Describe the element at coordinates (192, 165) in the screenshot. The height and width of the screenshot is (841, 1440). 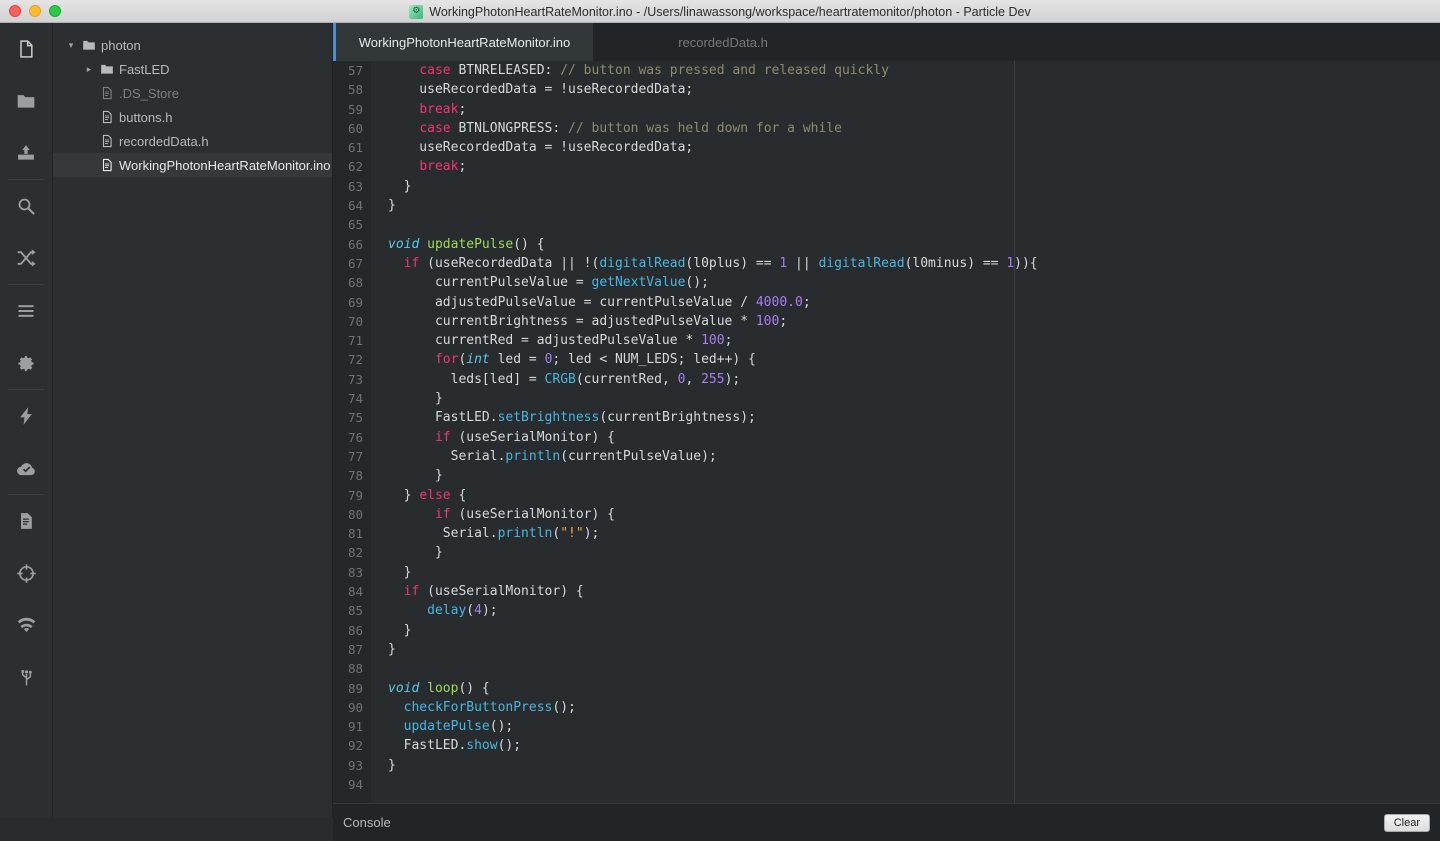
I see `tree-file-row: WorkingPhotonHeartRateMonitor.ino` at that location.